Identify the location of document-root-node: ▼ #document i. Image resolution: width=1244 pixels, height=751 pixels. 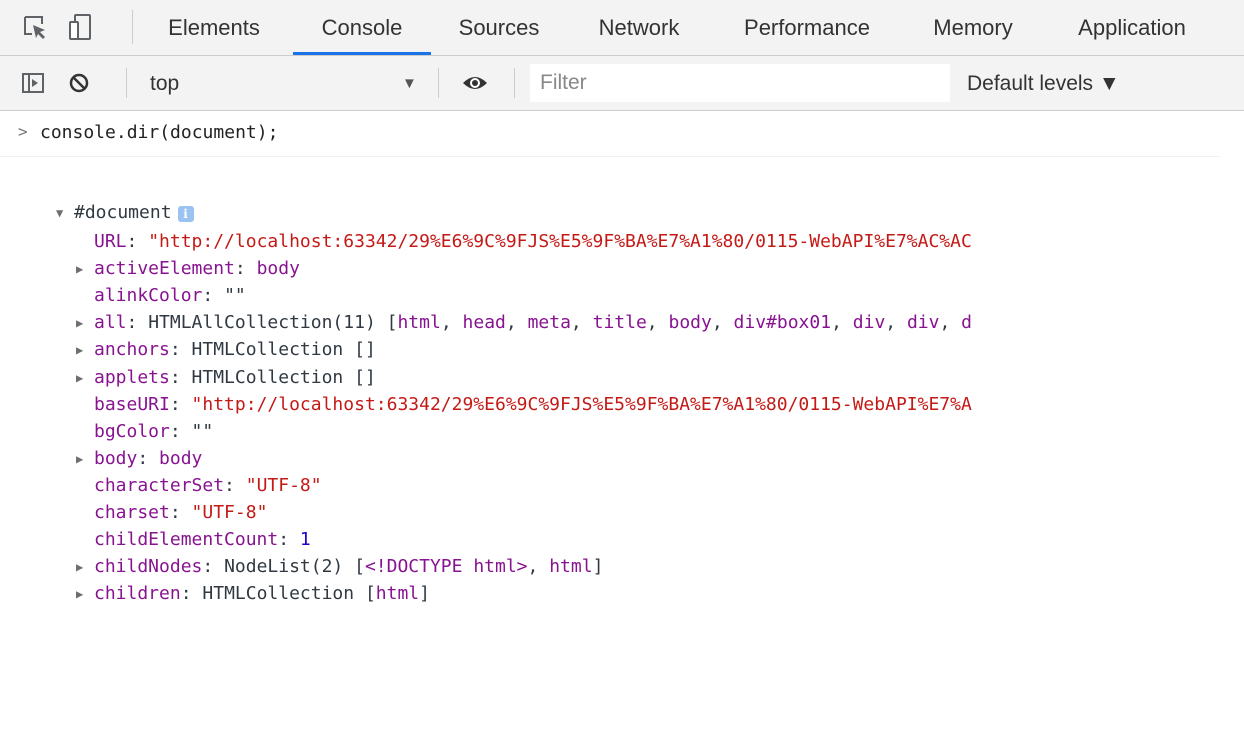
(125, 212).